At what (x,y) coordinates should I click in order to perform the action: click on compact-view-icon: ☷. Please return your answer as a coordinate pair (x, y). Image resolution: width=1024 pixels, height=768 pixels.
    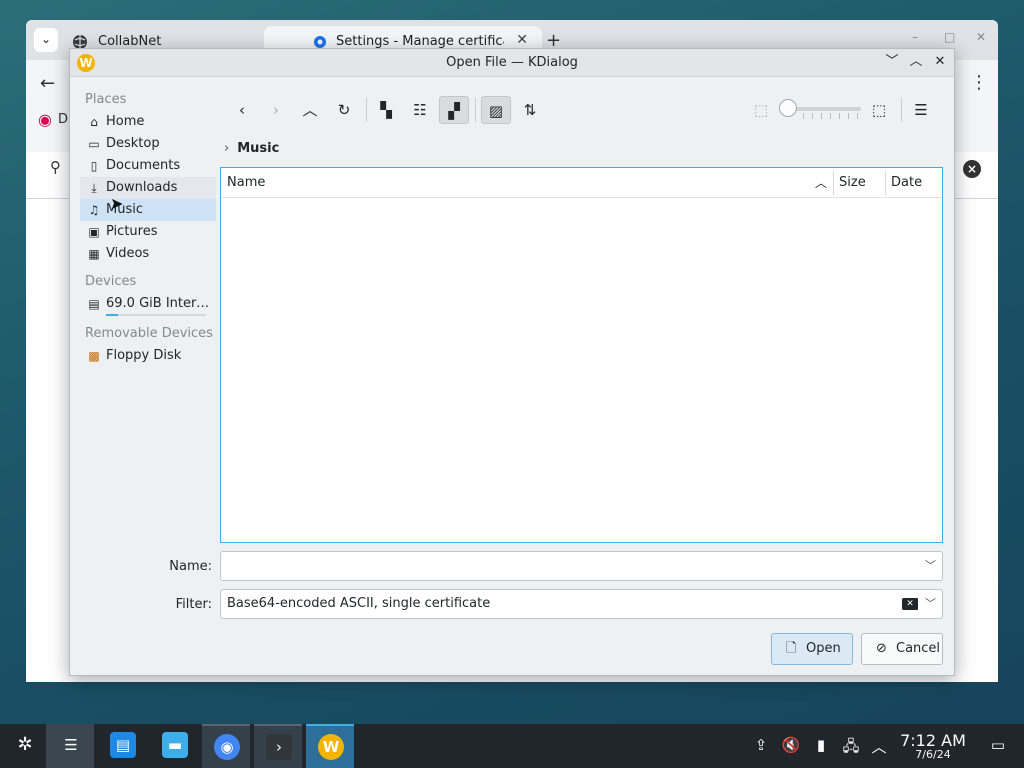
    Looking at the image, I should click on (420, 110).